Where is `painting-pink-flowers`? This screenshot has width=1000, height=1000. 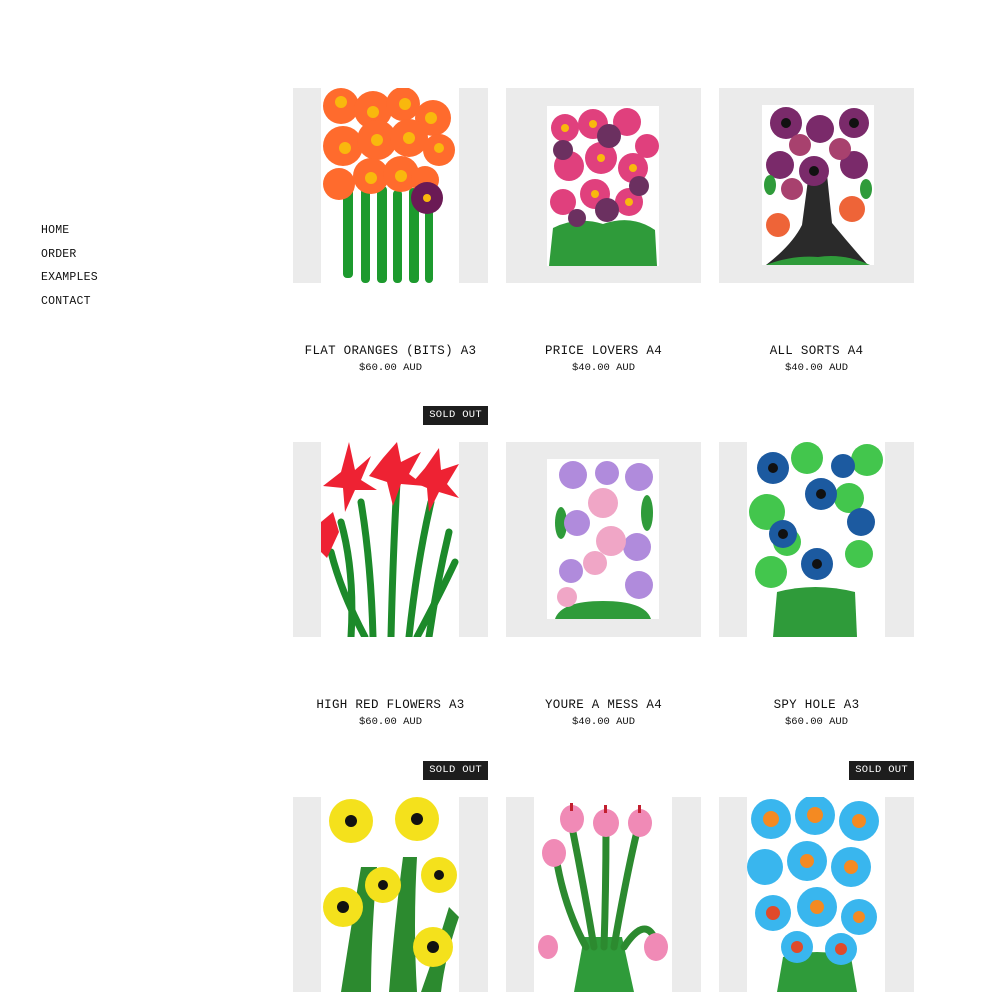
painting-pink-flowers is located at coordinates (603, 186).